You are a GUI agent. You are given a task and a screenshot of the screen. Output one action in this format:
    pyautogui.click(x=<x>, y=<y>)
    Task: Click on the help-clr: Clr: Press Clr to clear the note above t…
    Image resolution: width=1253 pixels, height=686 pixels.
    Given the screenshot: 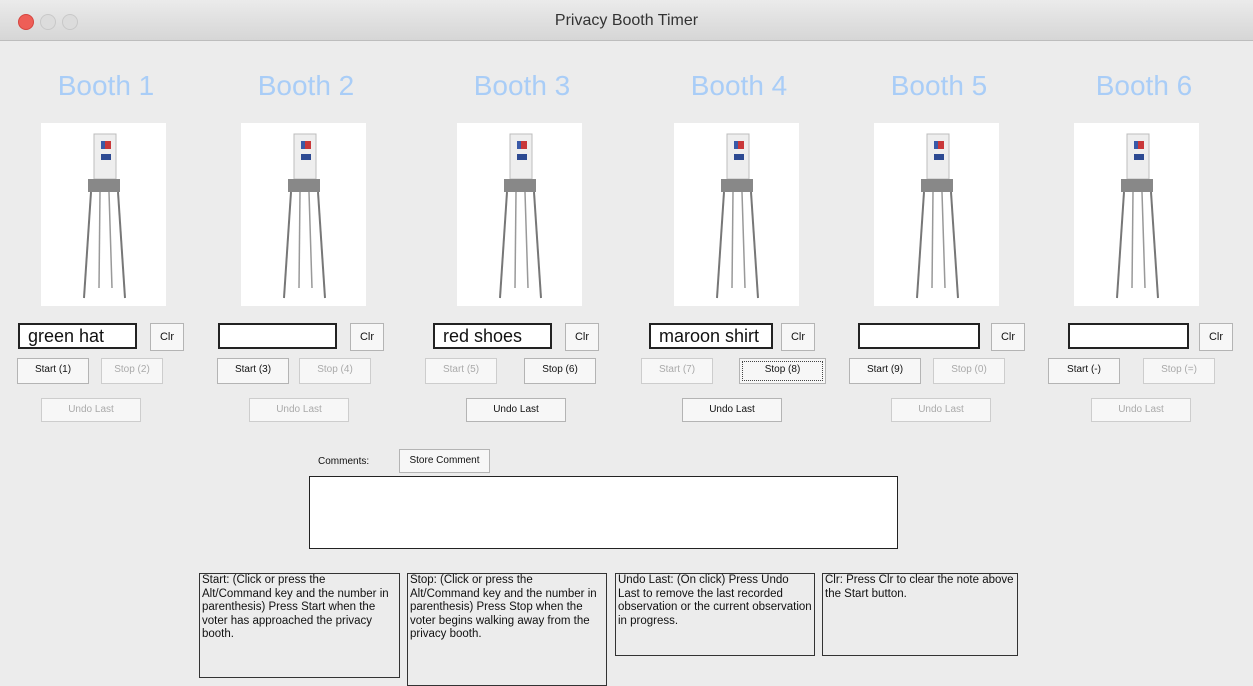 What is the action you would take?
    pyautogui.click(x=920, y=614)
    